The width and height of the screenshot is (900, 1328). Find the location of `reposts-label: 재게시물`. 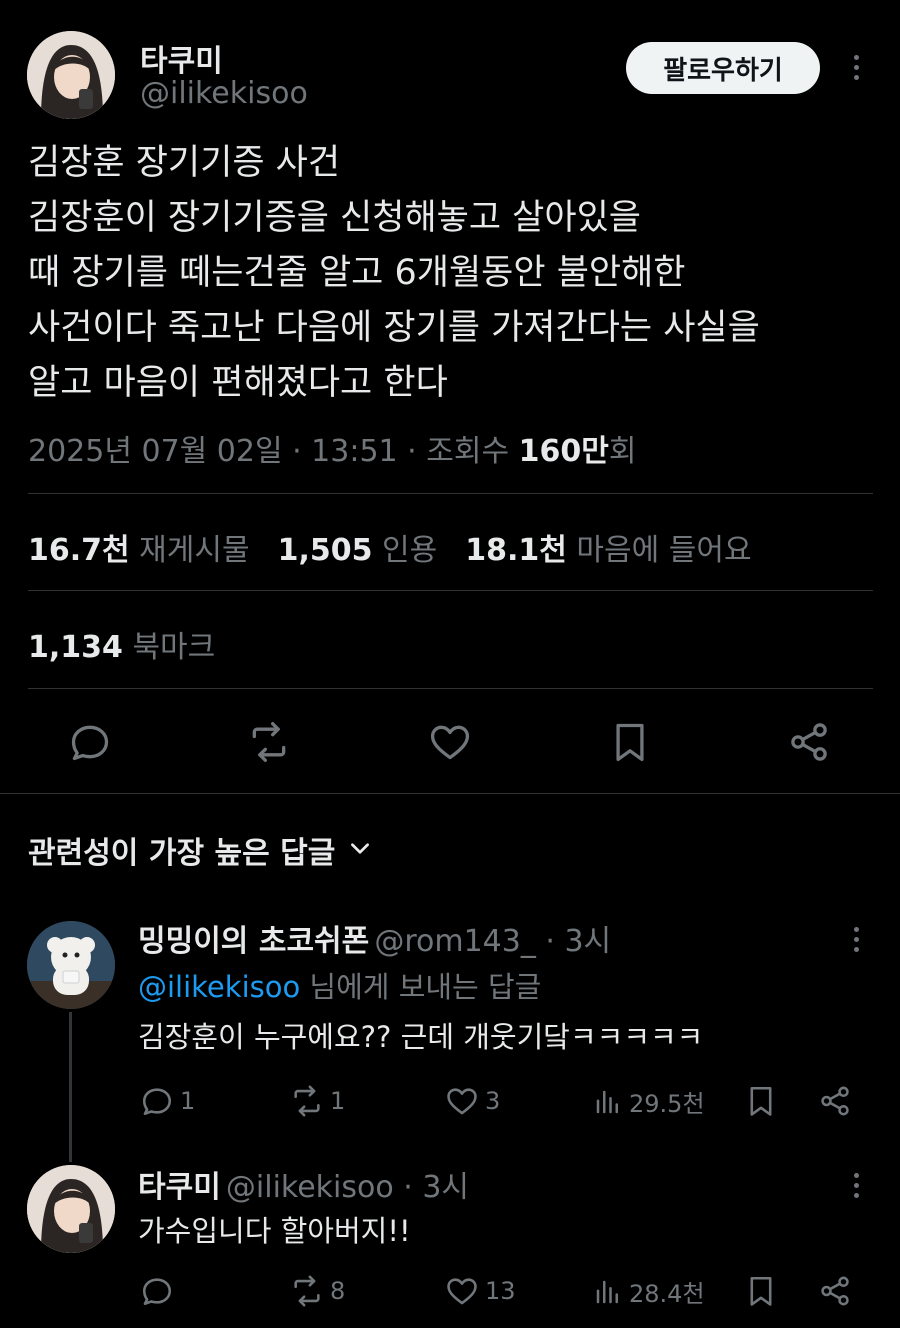

reposts-label: 재게시물 is located at coordinates (194, 550).